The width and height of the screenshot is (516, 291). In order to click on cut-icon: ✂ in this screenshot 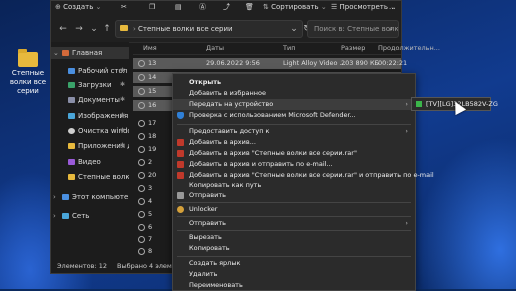, I will do `click(124, 7)`.